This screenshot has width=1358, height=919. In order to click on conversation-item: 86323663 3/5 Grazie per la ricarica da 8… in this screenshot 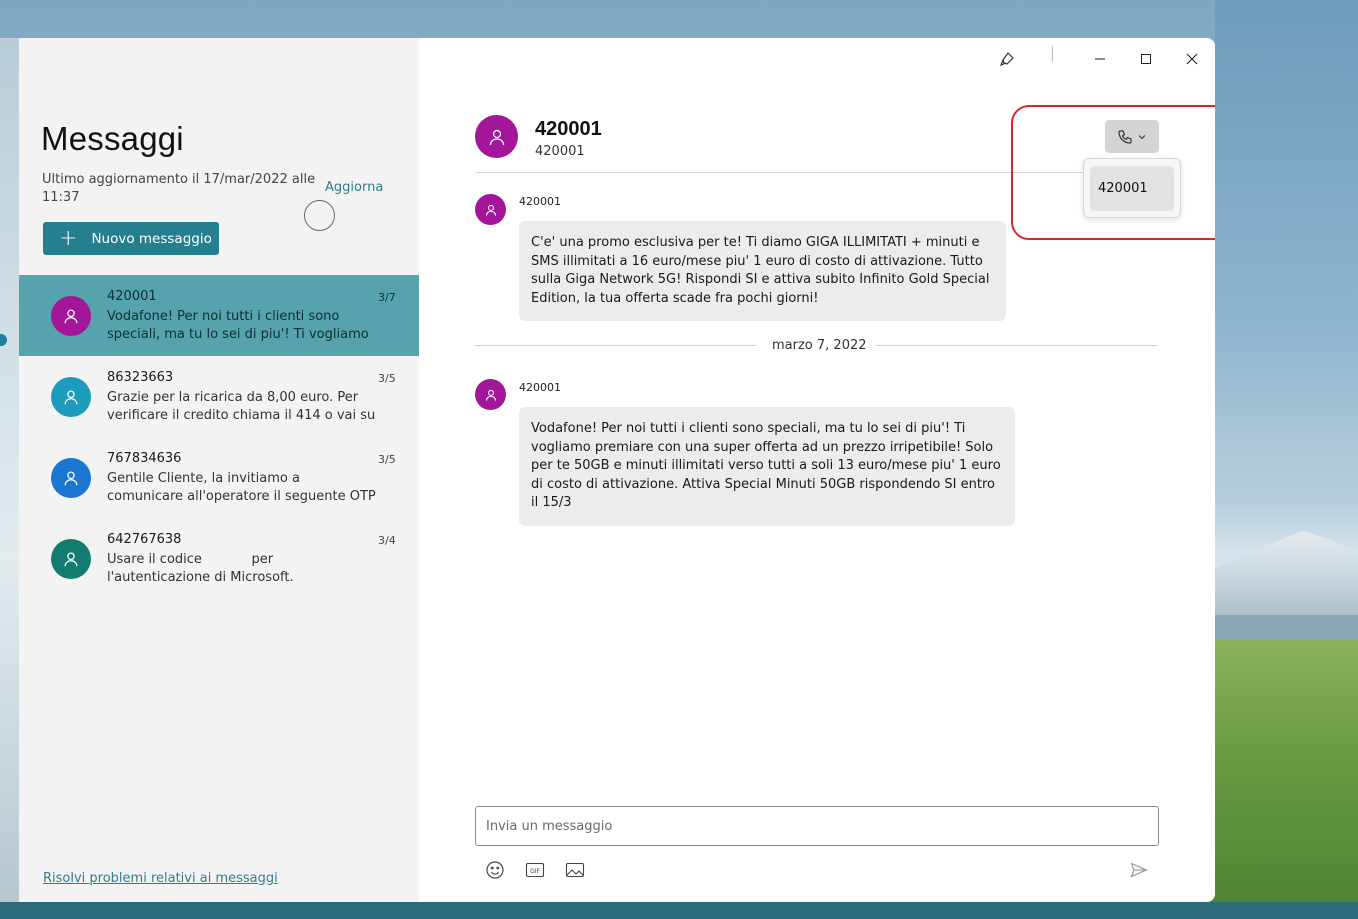, I will do `click(219, 396)`.